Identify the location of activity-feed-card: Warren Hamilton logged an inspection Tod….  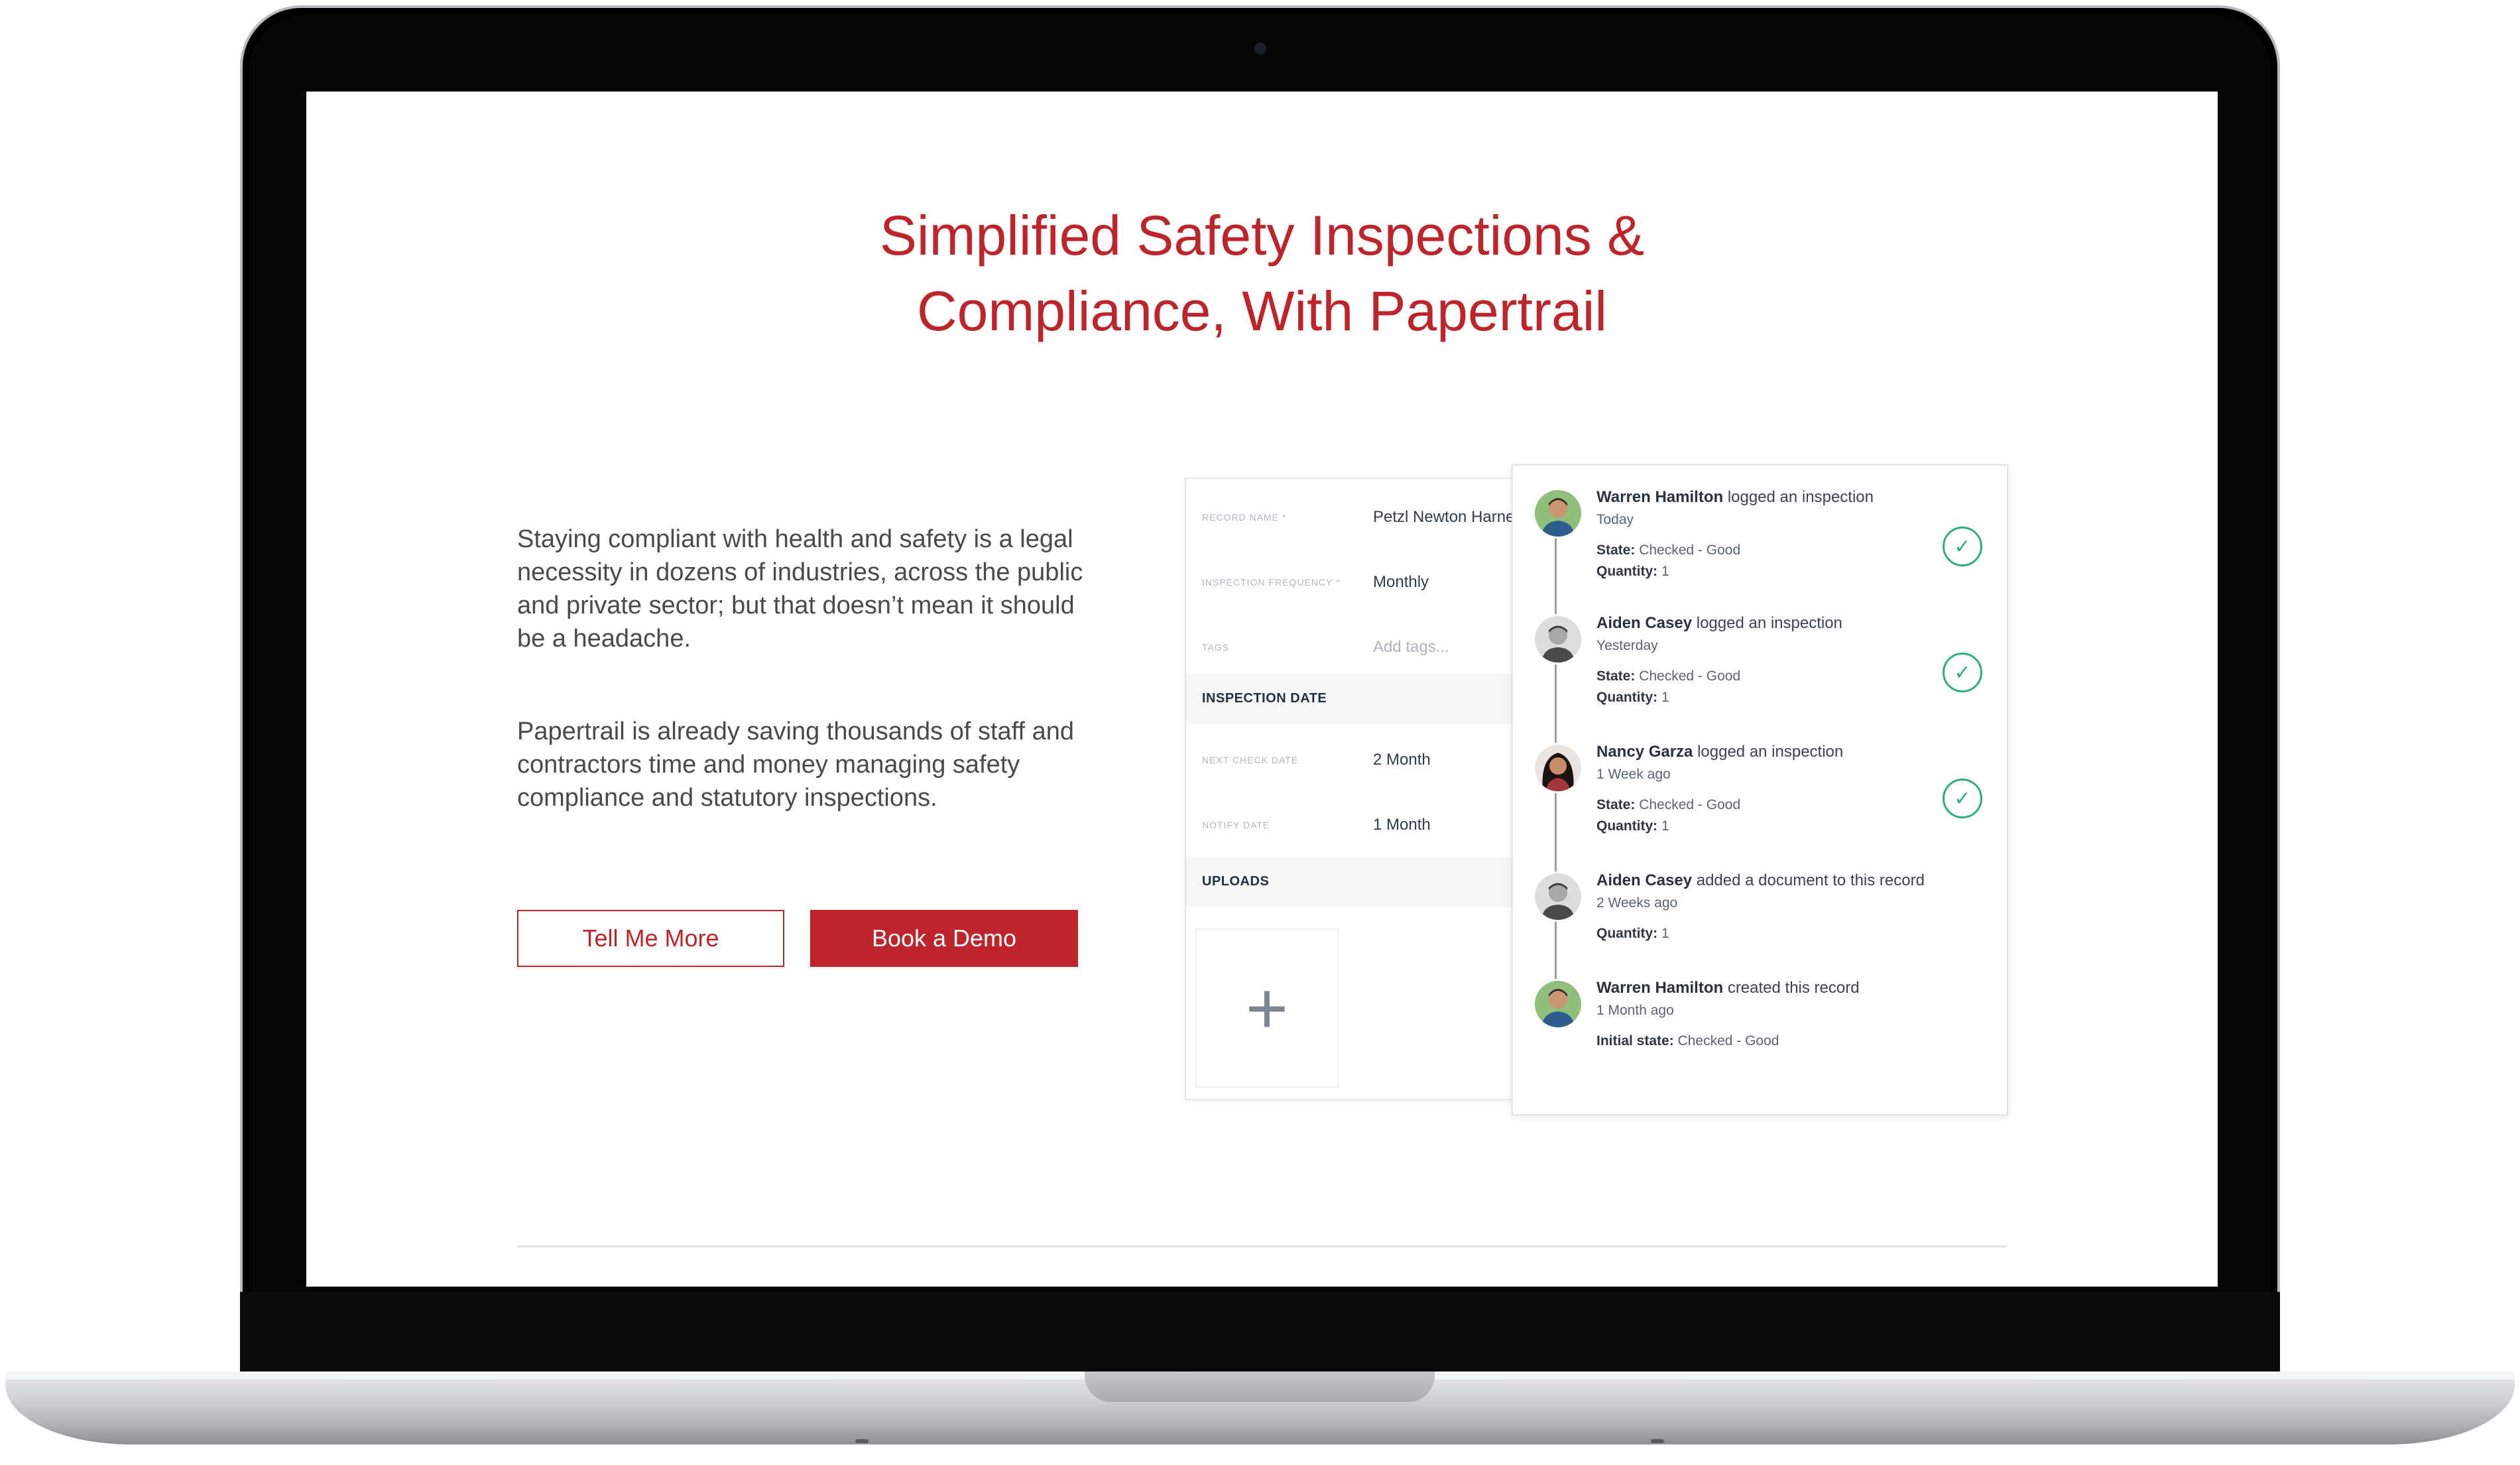
(1760, 789).